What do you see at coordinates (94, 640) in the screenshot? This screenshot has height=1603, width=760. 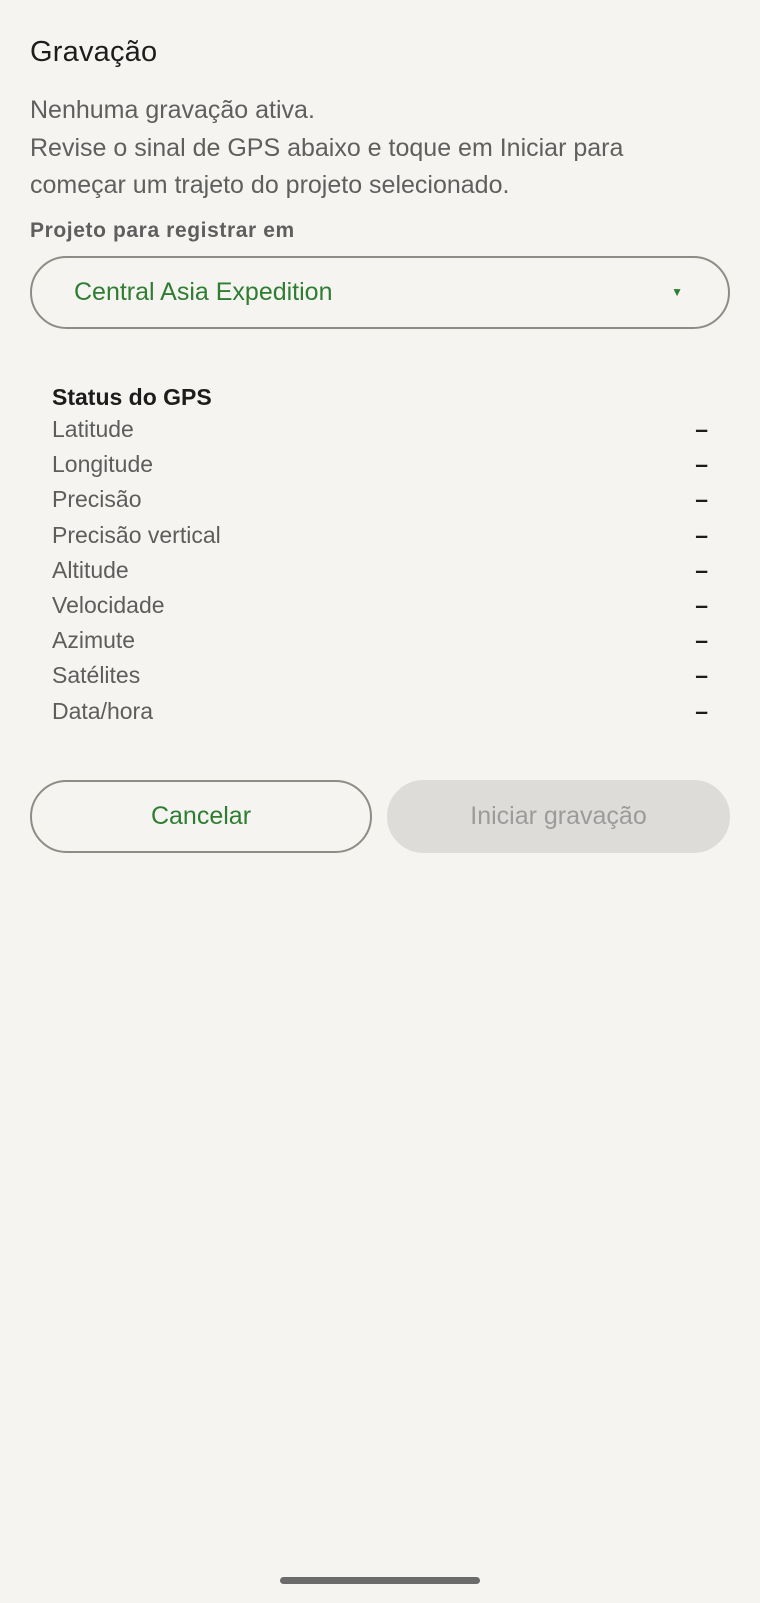 I see `gps-row-label: Azimute` at bounding box center [94, 640].